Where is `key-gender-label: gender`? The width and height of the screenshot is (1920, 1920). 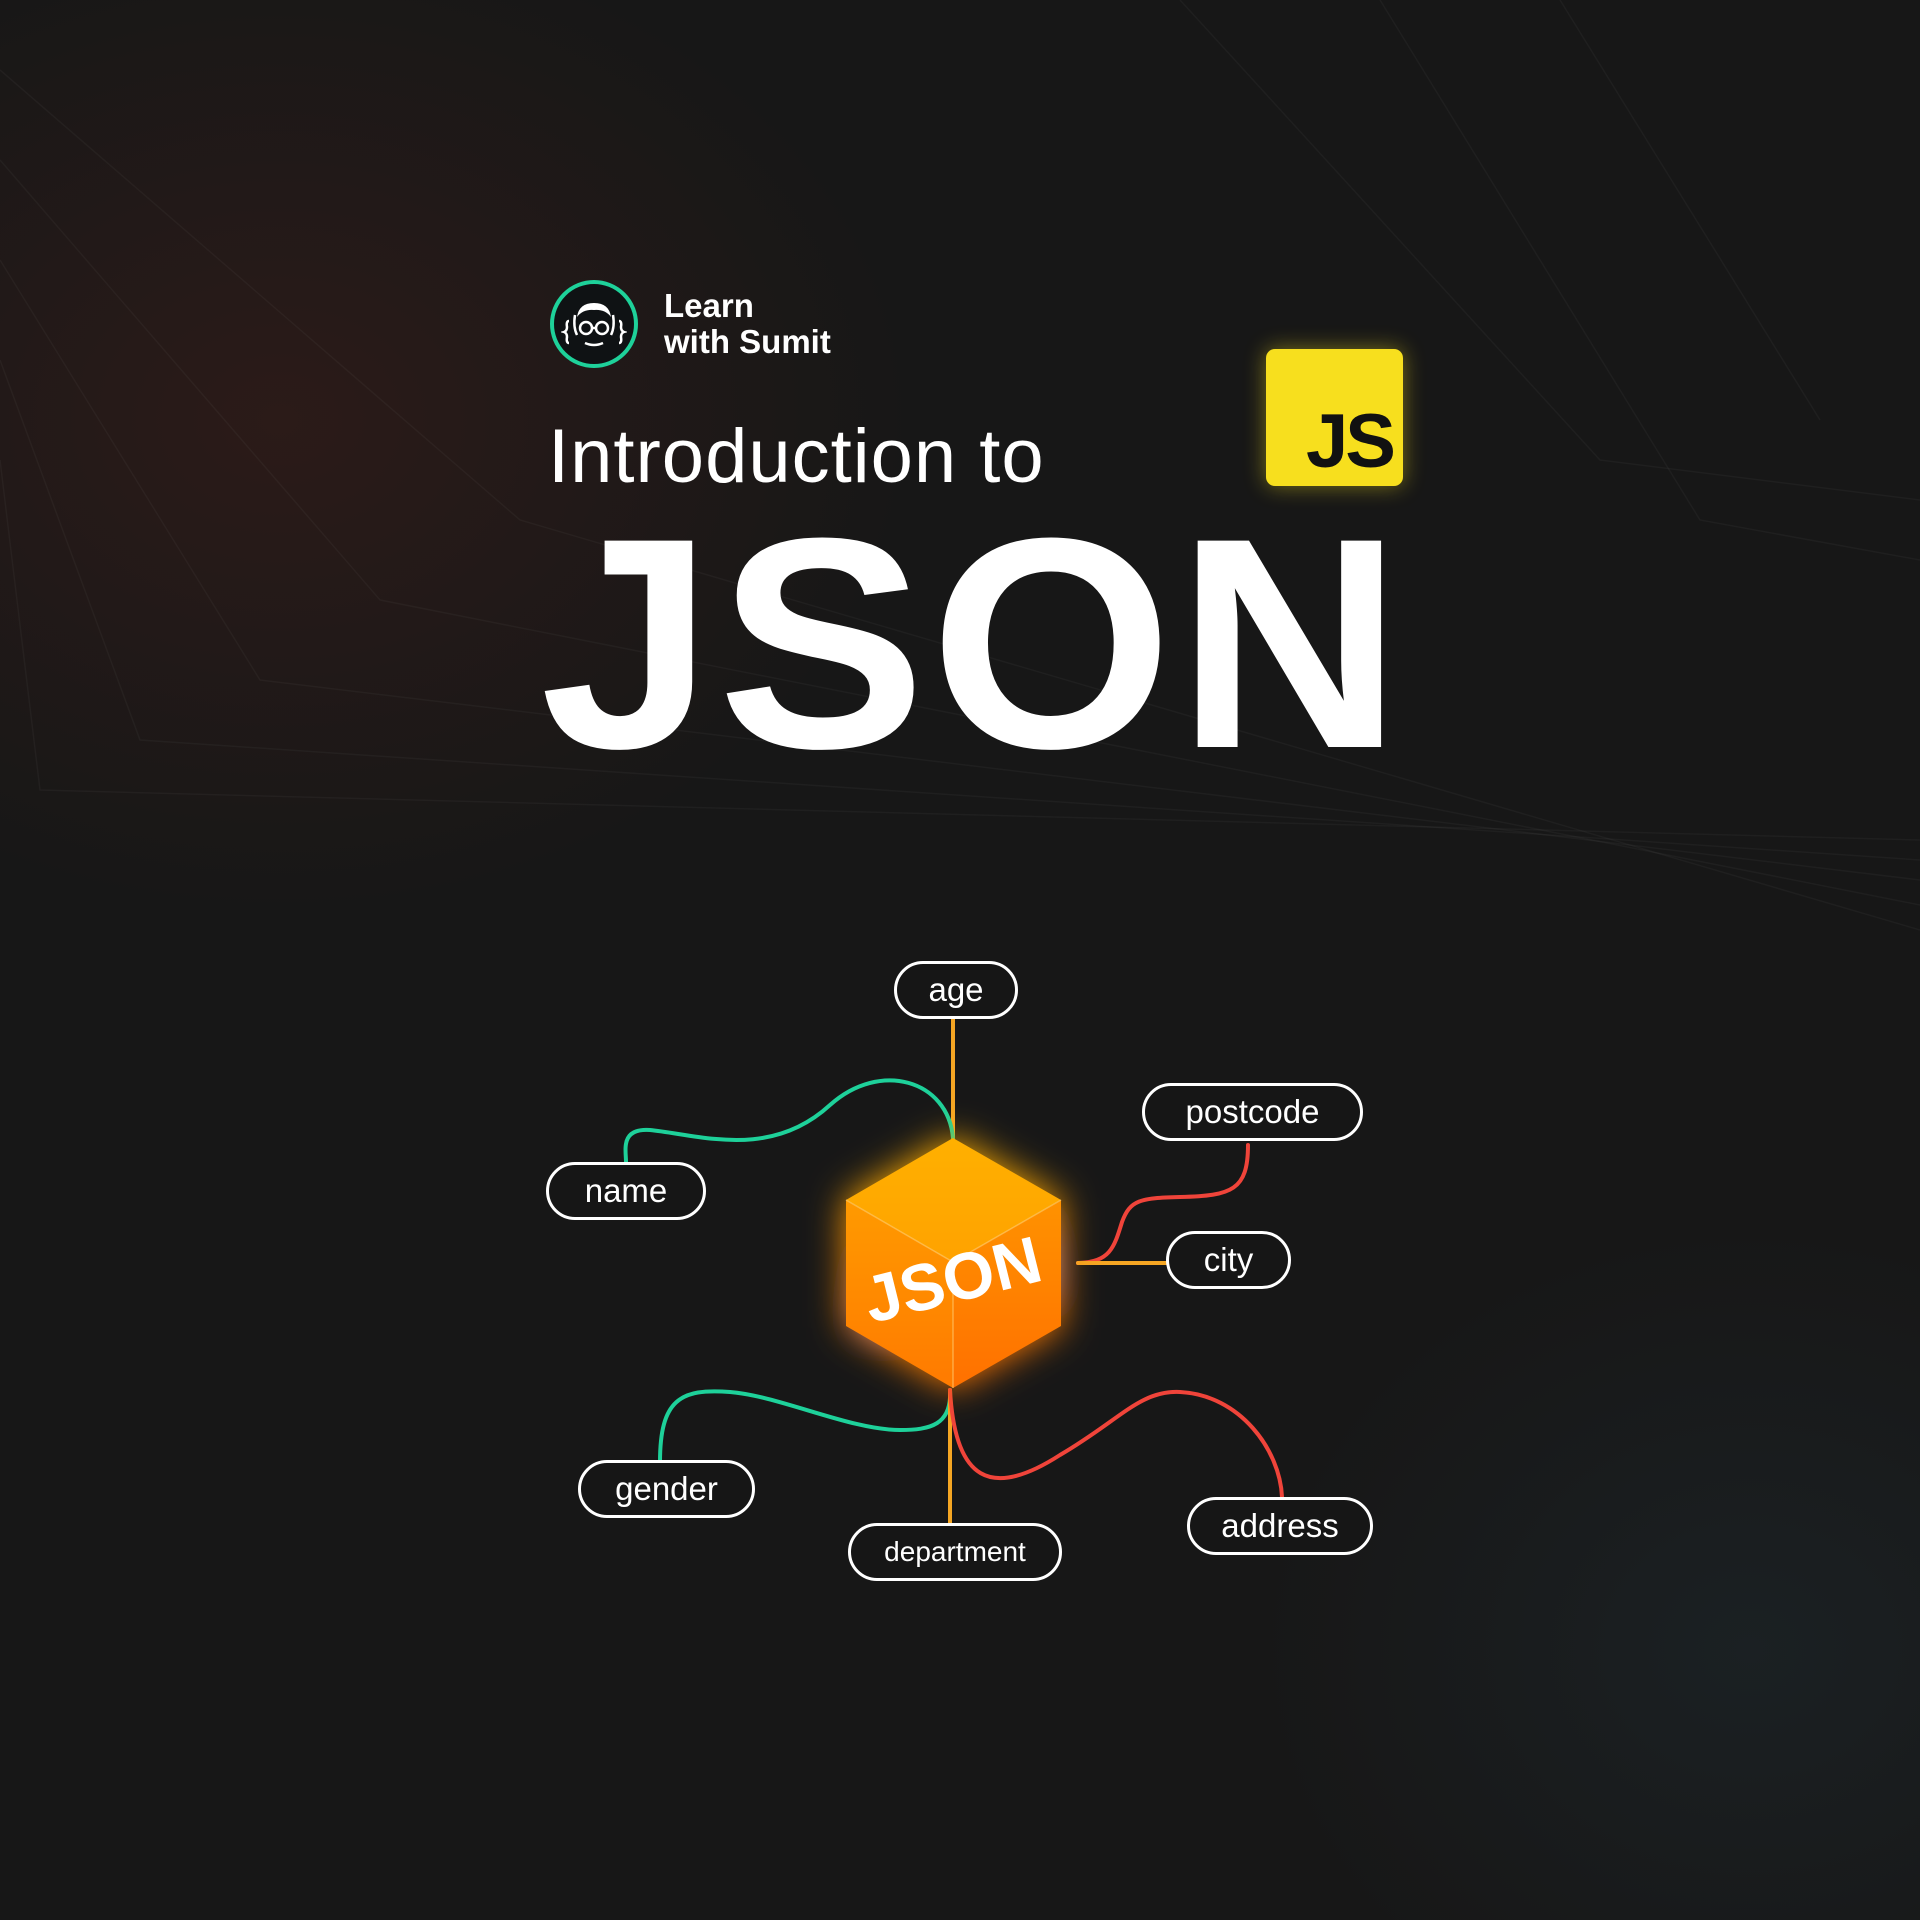 key-gender-label: gender is located at coordinates (666, 1488).